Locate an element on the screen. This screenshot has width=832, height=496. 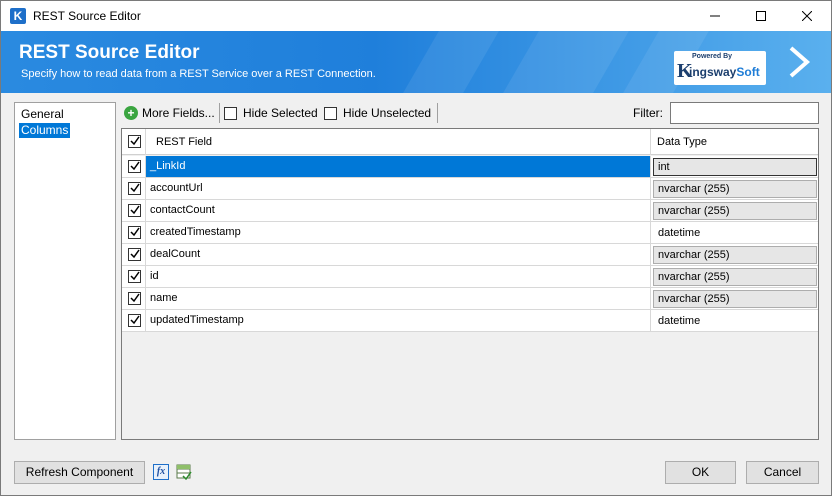
table-row: name nvarchar (255) is located at coordinates (470, 299).